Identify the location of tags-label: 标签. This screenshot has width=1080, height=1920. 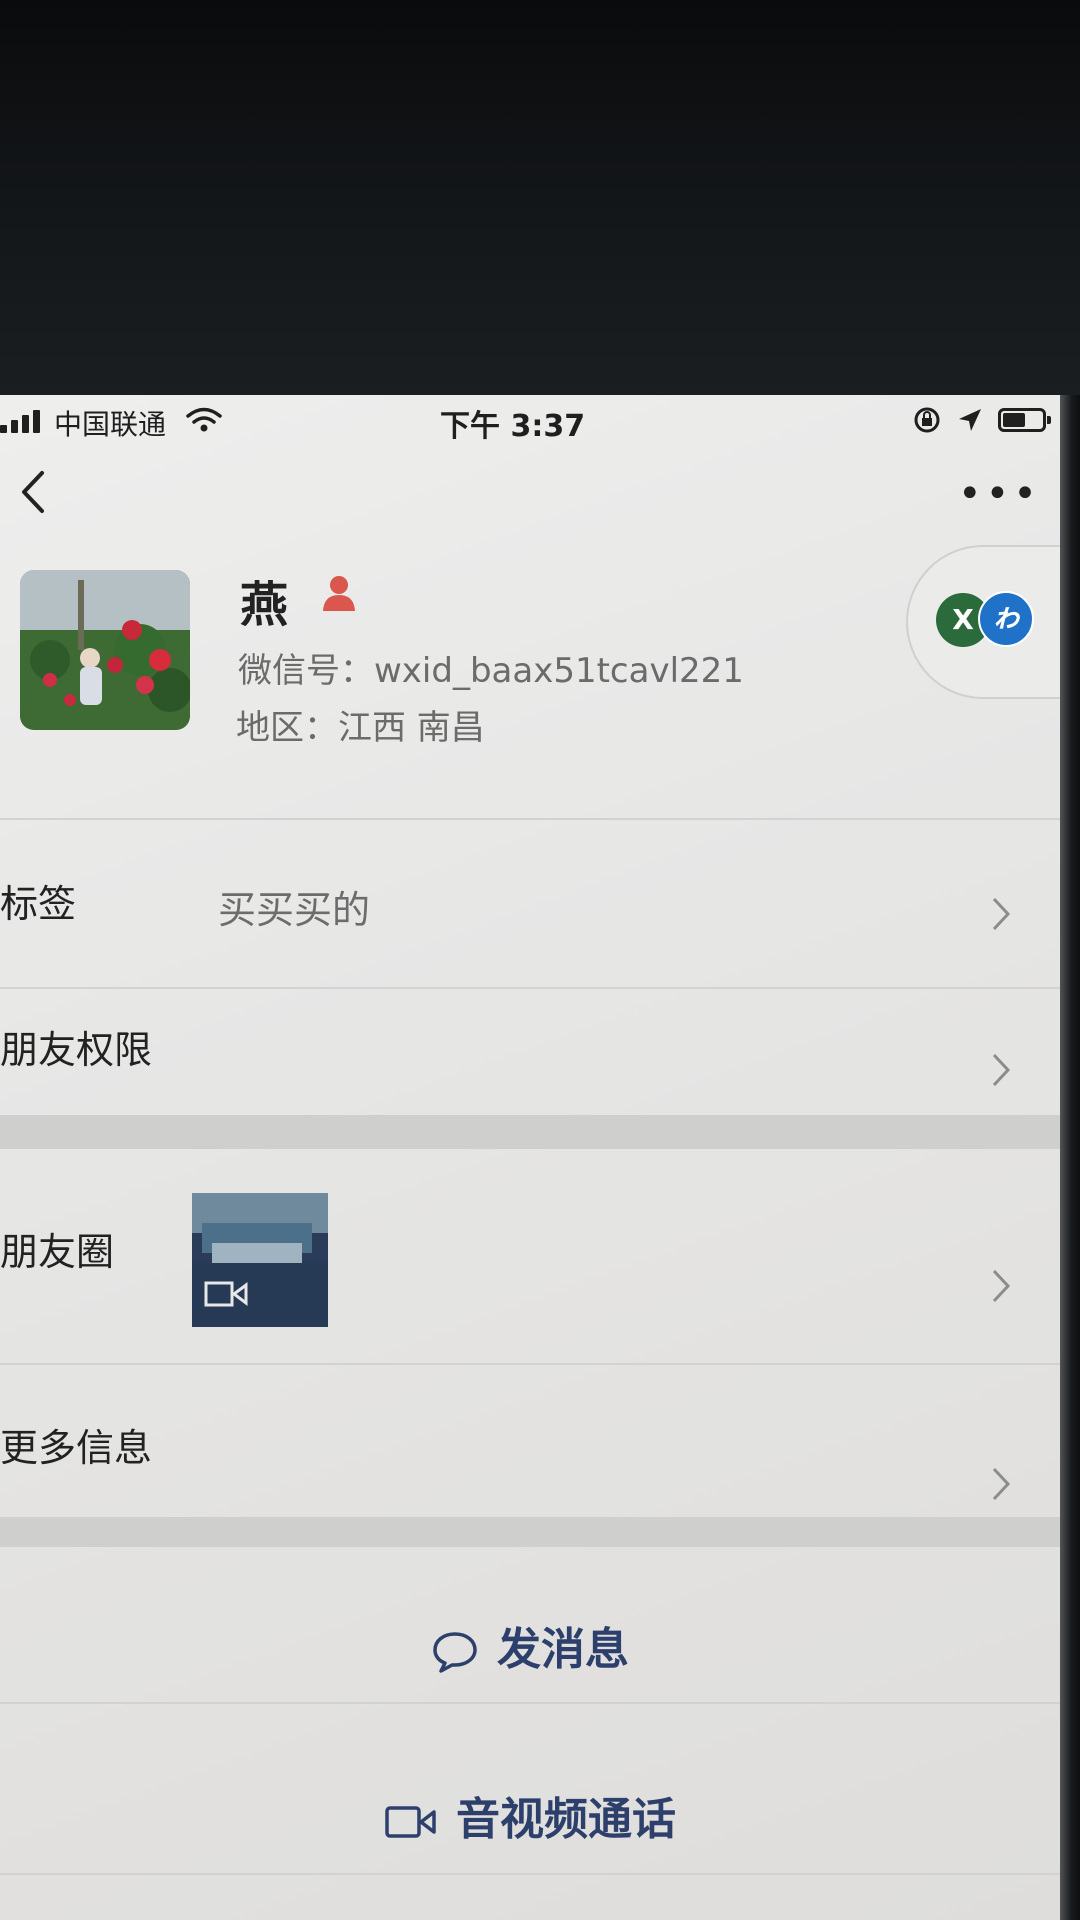
(38, 904).